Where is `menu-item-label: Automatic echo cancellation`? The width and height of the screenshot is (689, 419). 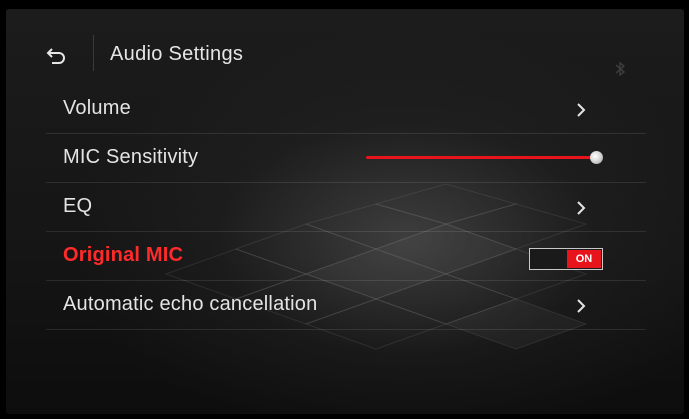
menu-item-label: Automatic echo cancellation is located at coordinates (190, 304).